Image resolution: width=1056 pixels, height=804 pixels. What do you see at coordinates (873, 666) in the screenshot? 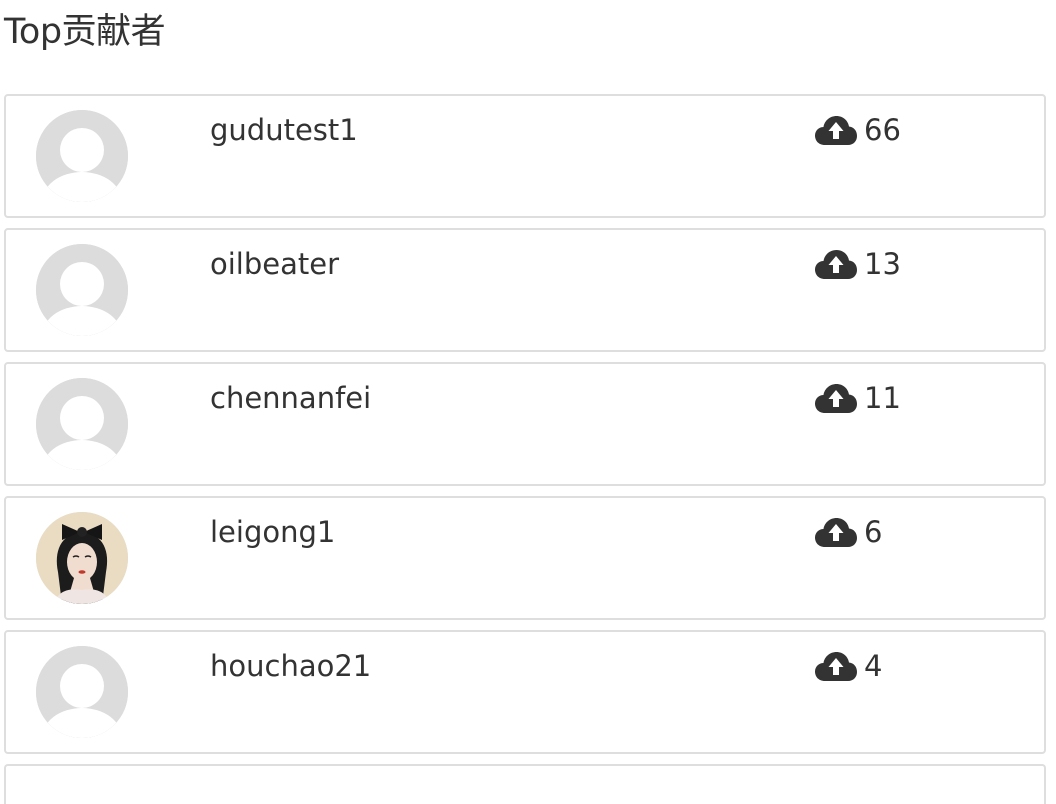
I see `count-value: 4` at bounding box center [873, 666].